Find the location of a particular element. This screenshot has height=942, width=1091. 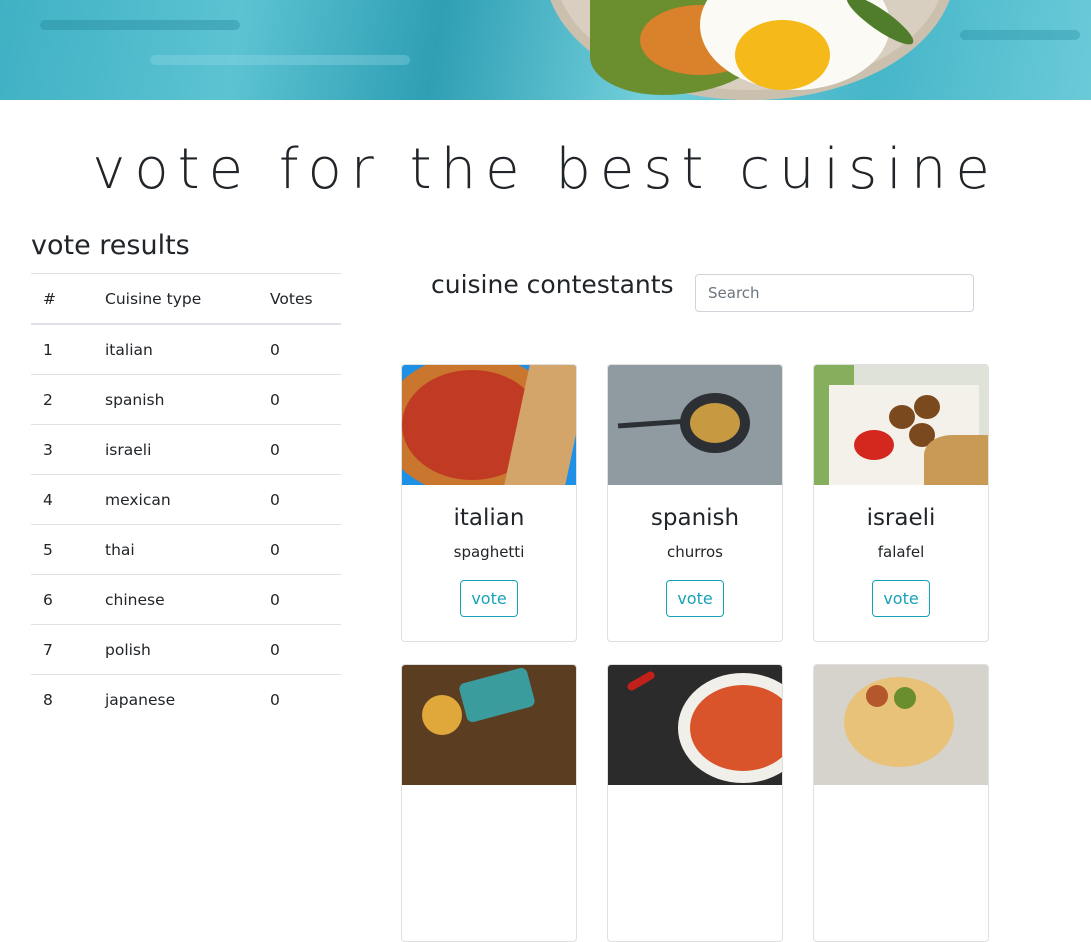

row-cuisine: israeli is located at coordinates (175, 449).